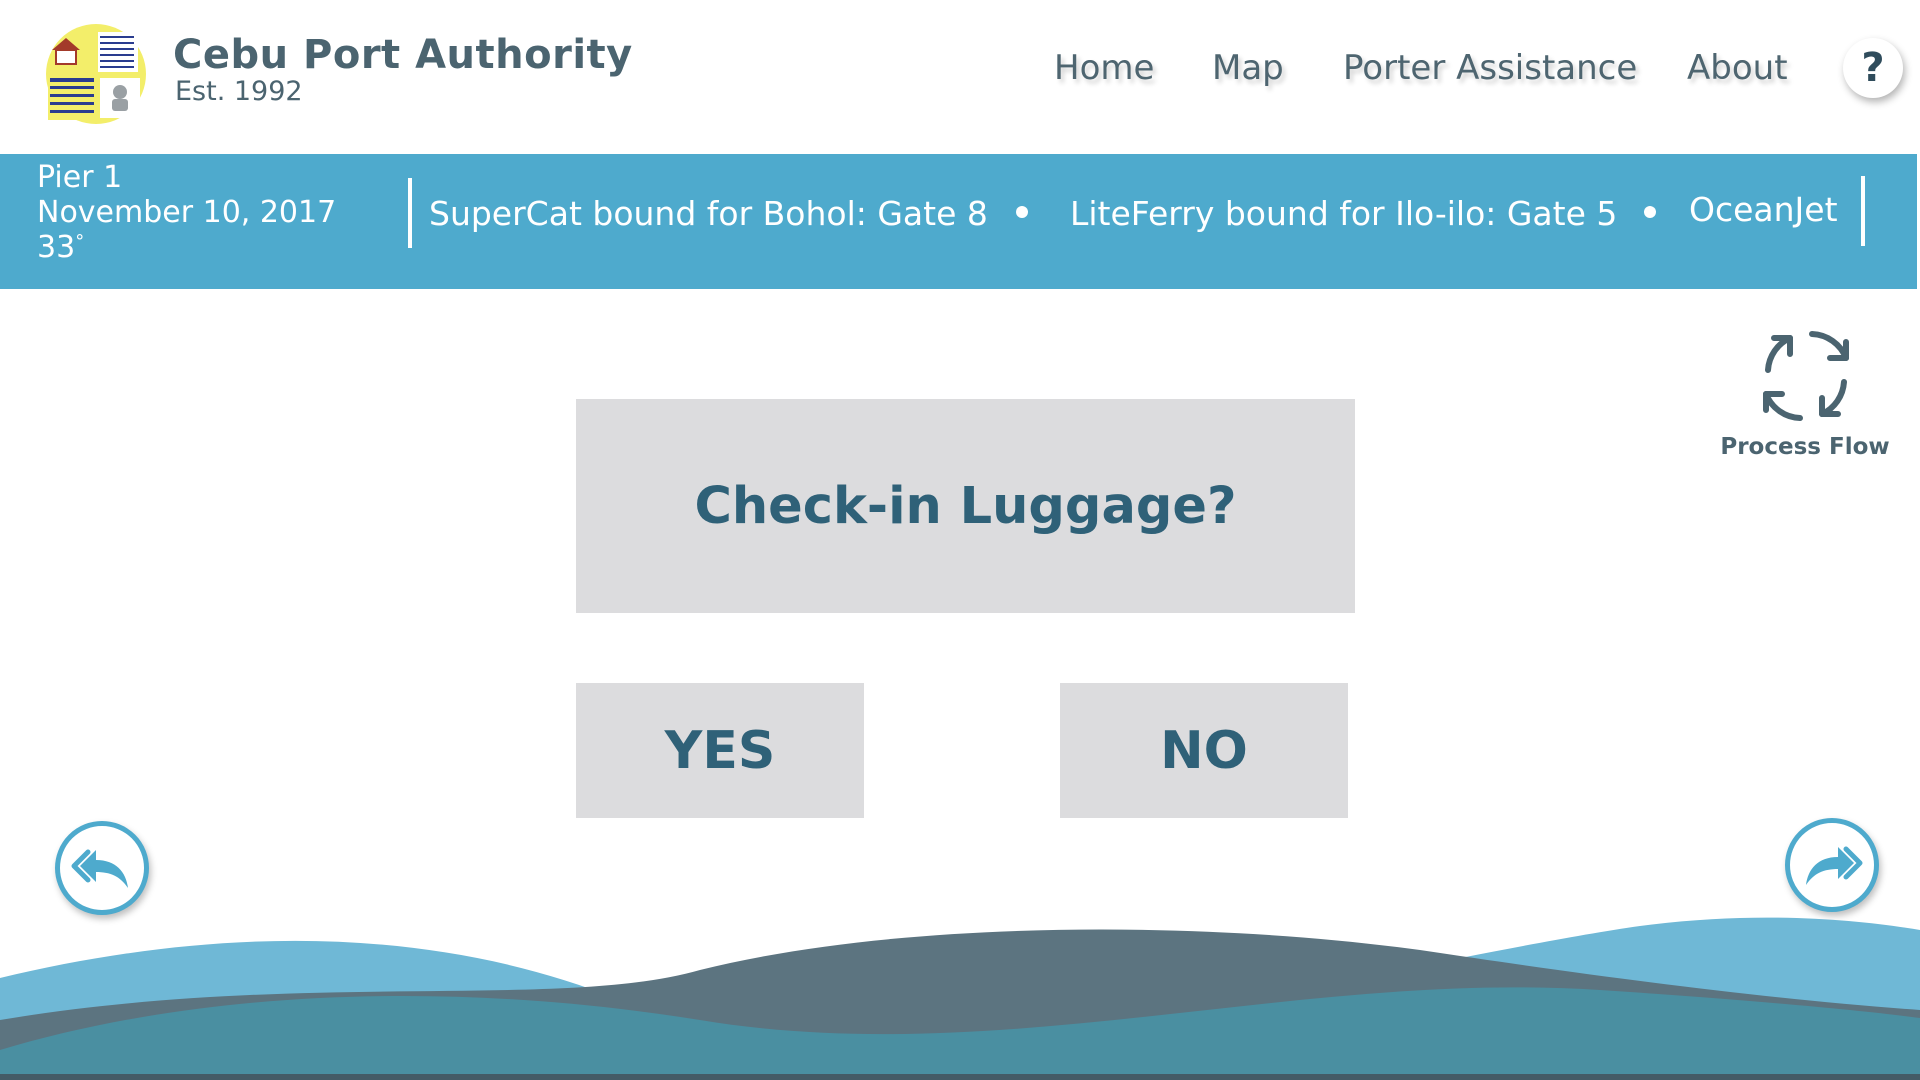  I want to click on ticker-item: SuperCat bound for Bohol: Gate 8, so click(708, 213).